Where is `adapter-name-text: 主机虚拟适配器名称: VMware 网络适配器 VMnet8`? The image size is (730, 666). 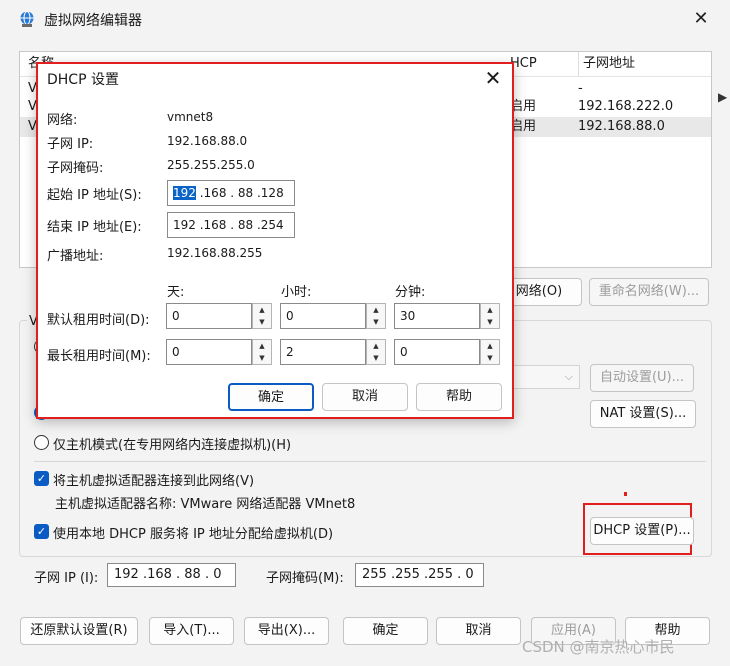 adapter-name-text: 主机虚拟适配器名称: VMware 网络适配器 VMnet8 is located at coordinates (205, 504).